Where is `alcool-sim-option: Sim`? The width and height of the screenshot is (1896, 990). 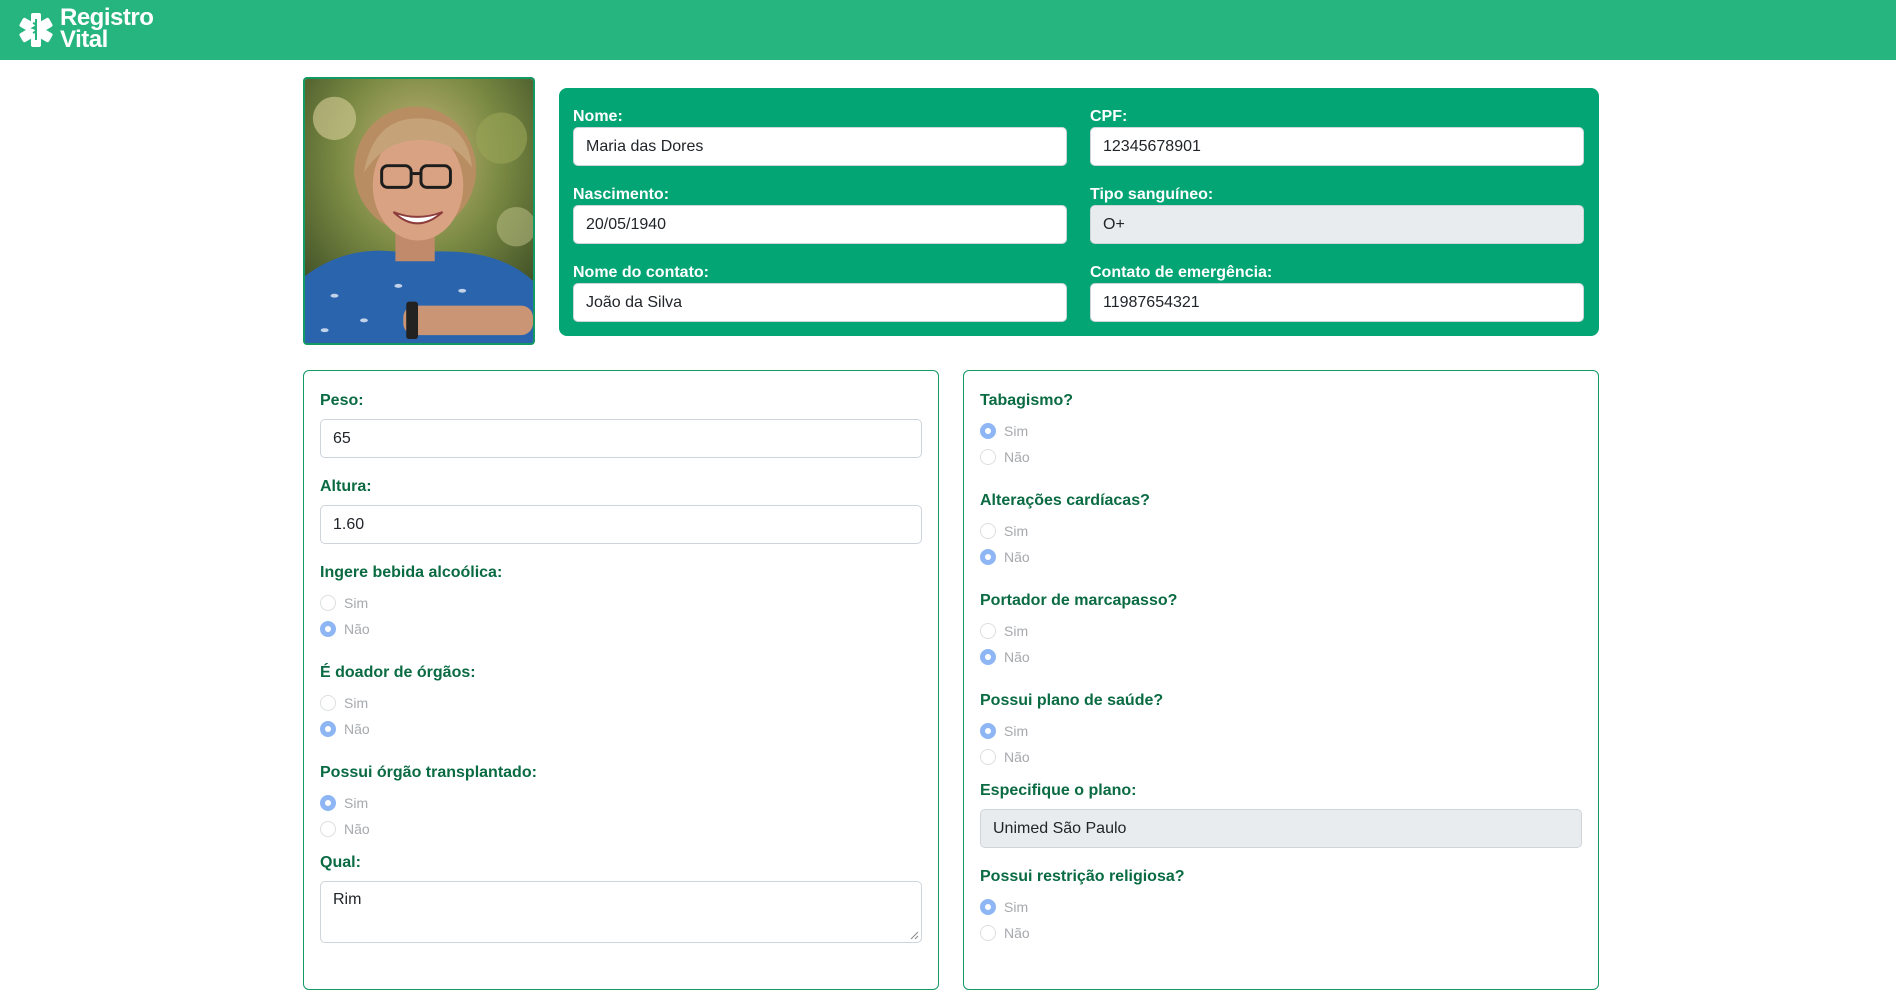 alcool-sim-option: Sim is located at coordinates (344, 603).